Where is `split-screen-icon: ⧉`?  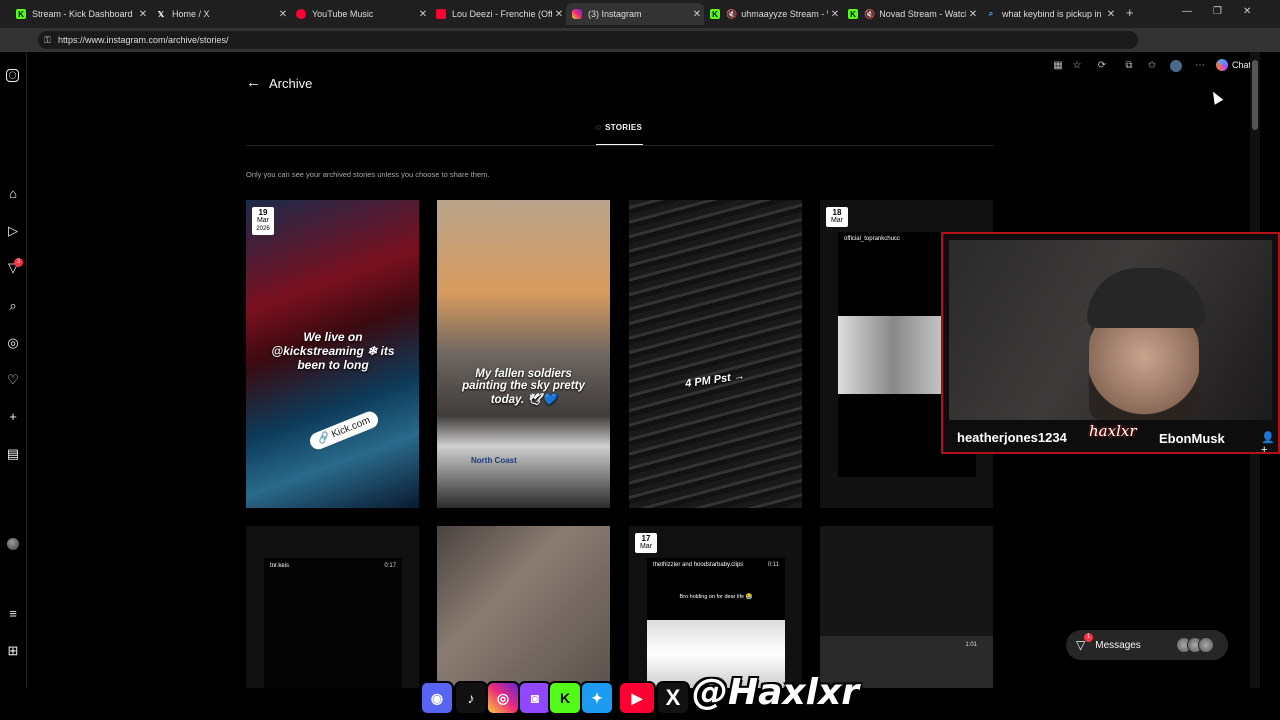
split-screen-icon: ⧉ is located at coordinates (1129, 66).